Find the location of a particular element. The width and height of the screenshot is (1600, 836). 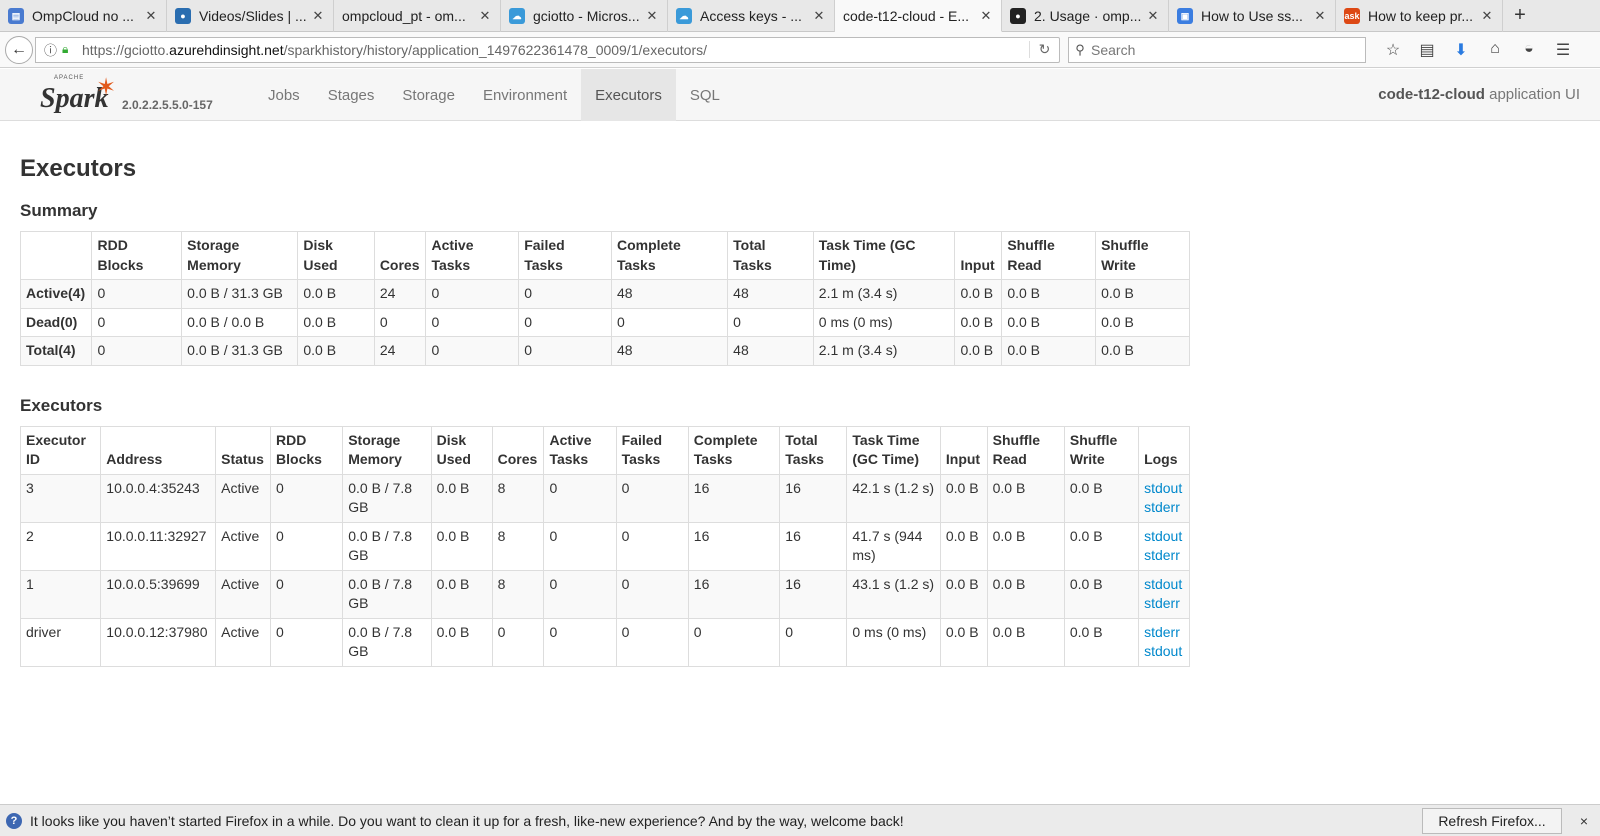

browser-tab: ask How to keep pr... ✕ is located at coordinates (1419, 16).